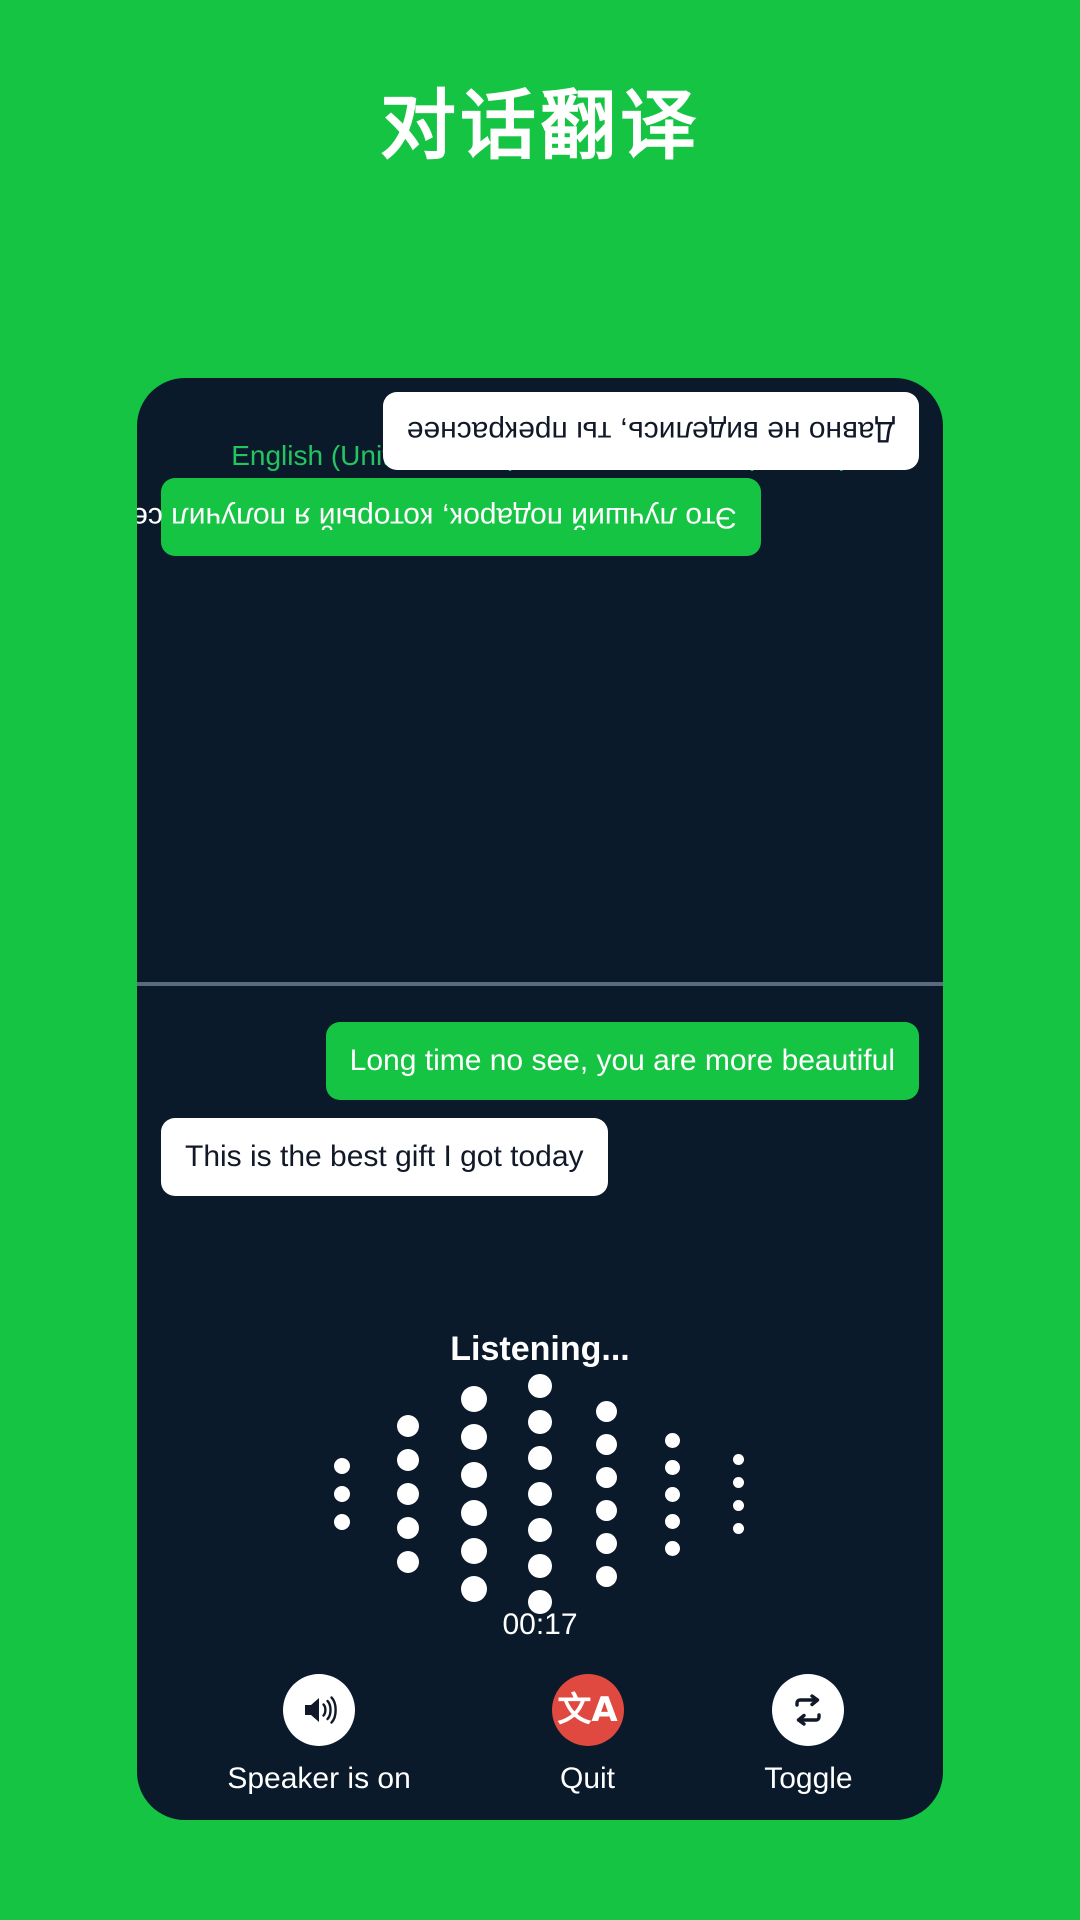 Image resolution: width=1080 pixels, height=1920 pixels. I want to click on toggle-label: Toggle, so click(808, 1778).